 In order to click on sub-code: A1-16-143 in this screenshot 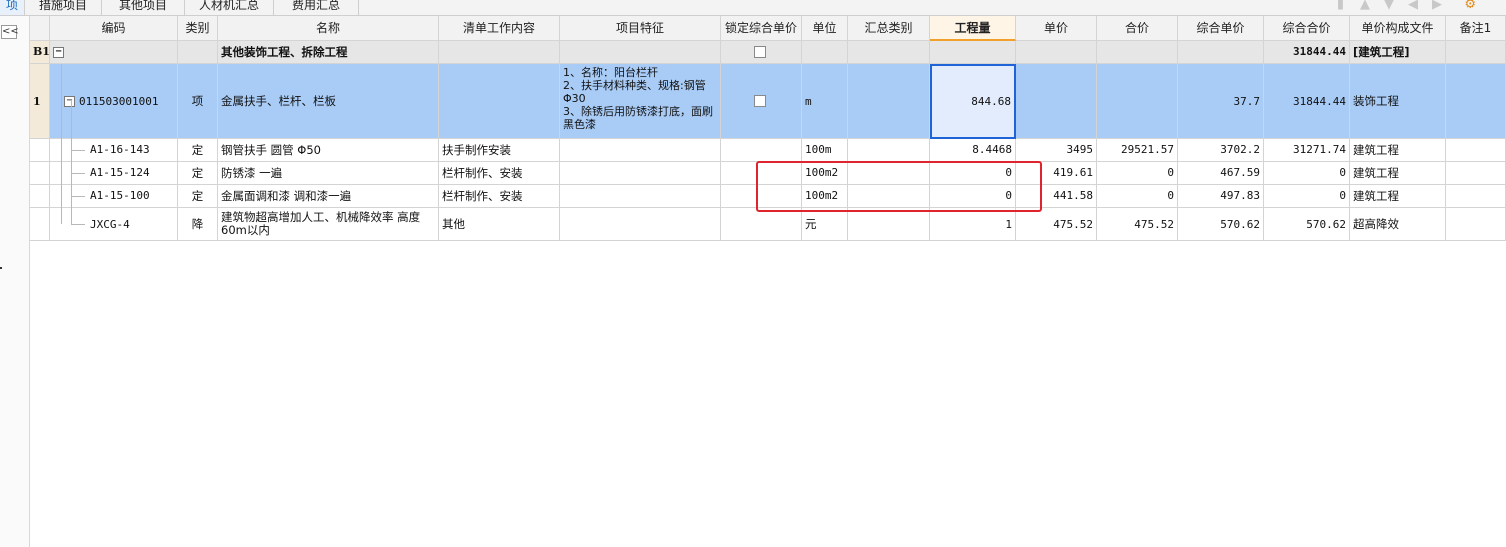, I will do `click(114, 150)`.